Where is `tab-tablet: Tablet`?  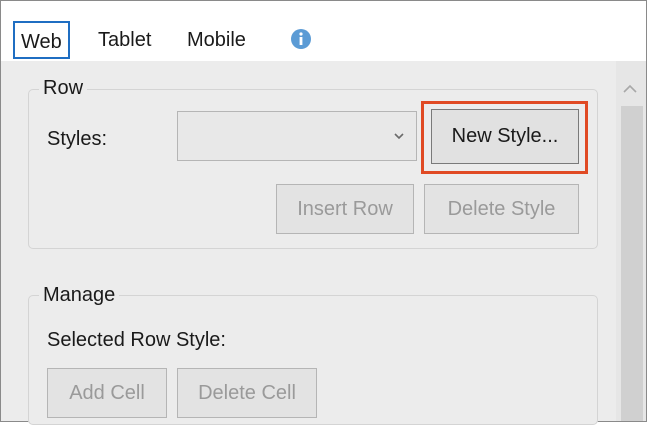
tab-tablet: Tablet is located at coordinates (124, 40).